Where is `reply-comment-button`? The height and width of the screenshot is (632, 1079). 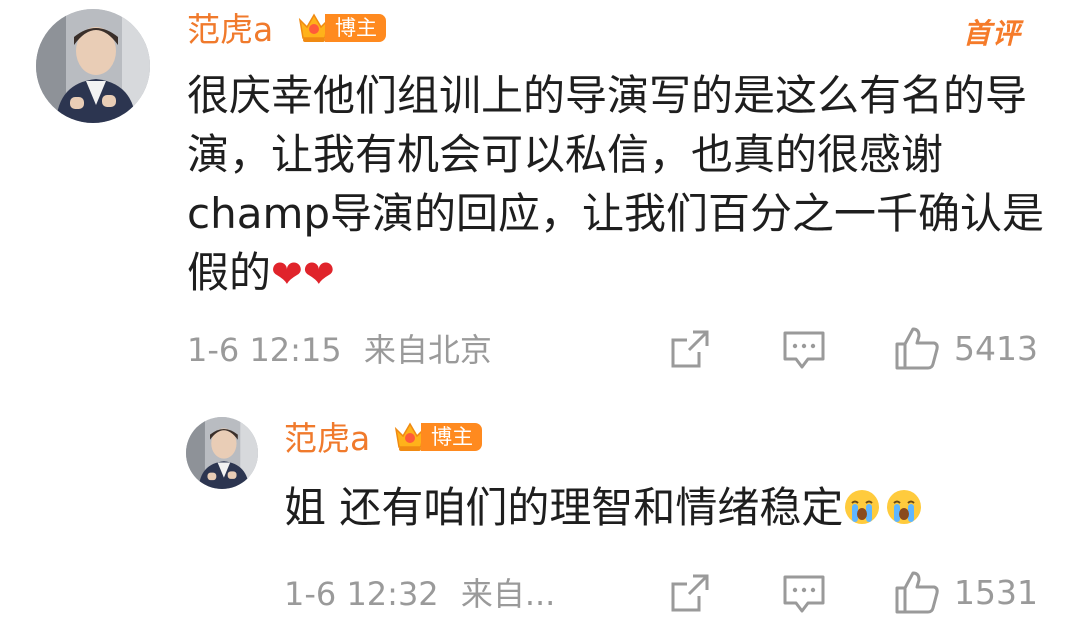
reply-comment-button is located at coordinates (804, 595).